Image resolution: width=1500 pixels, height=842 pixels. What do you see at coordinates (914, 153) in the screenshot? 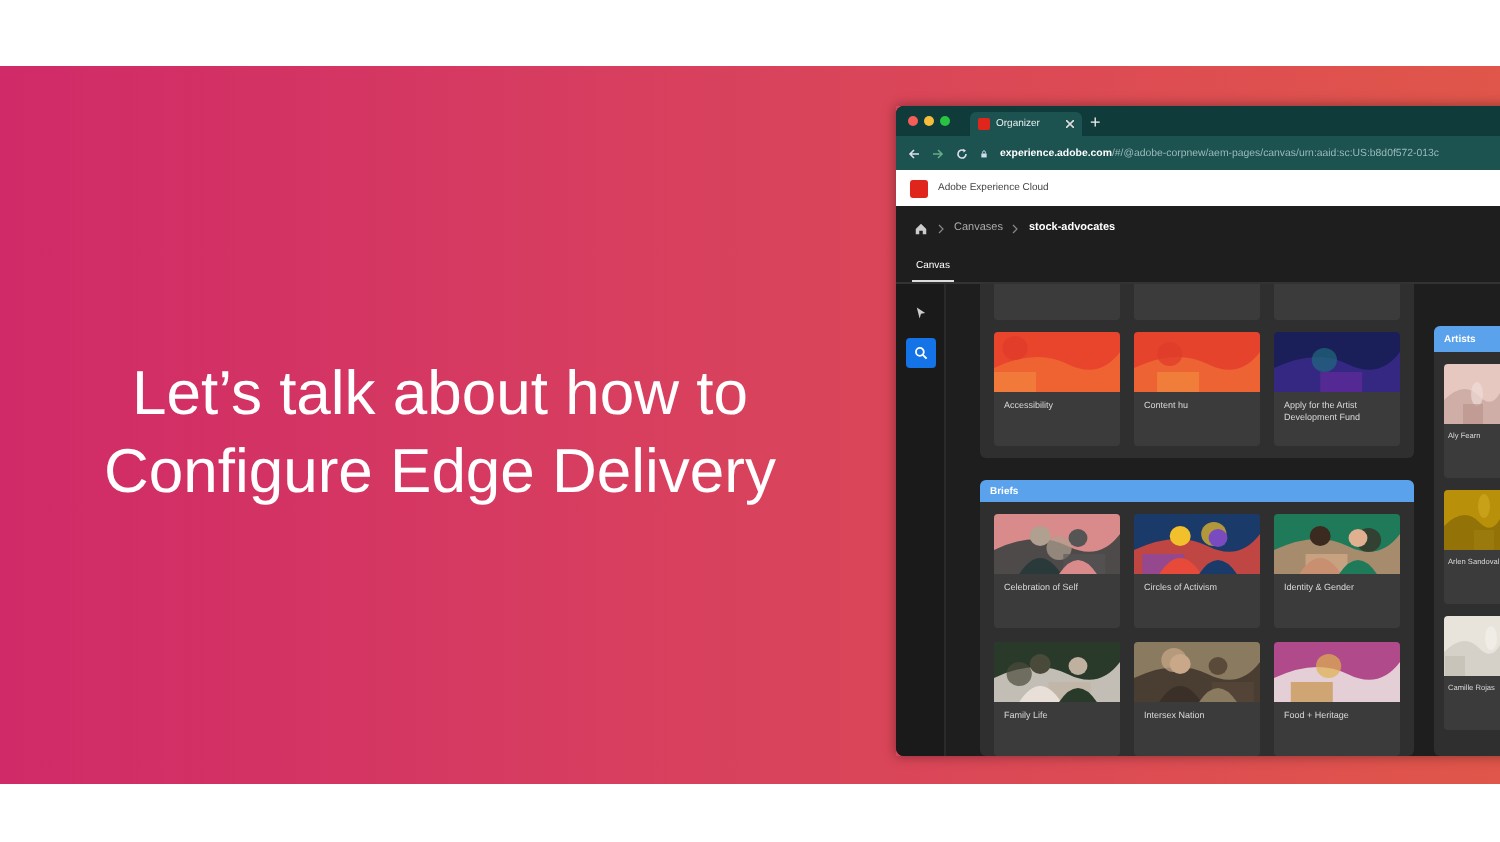
I see `back-icon` at bounding box center [914, 153].